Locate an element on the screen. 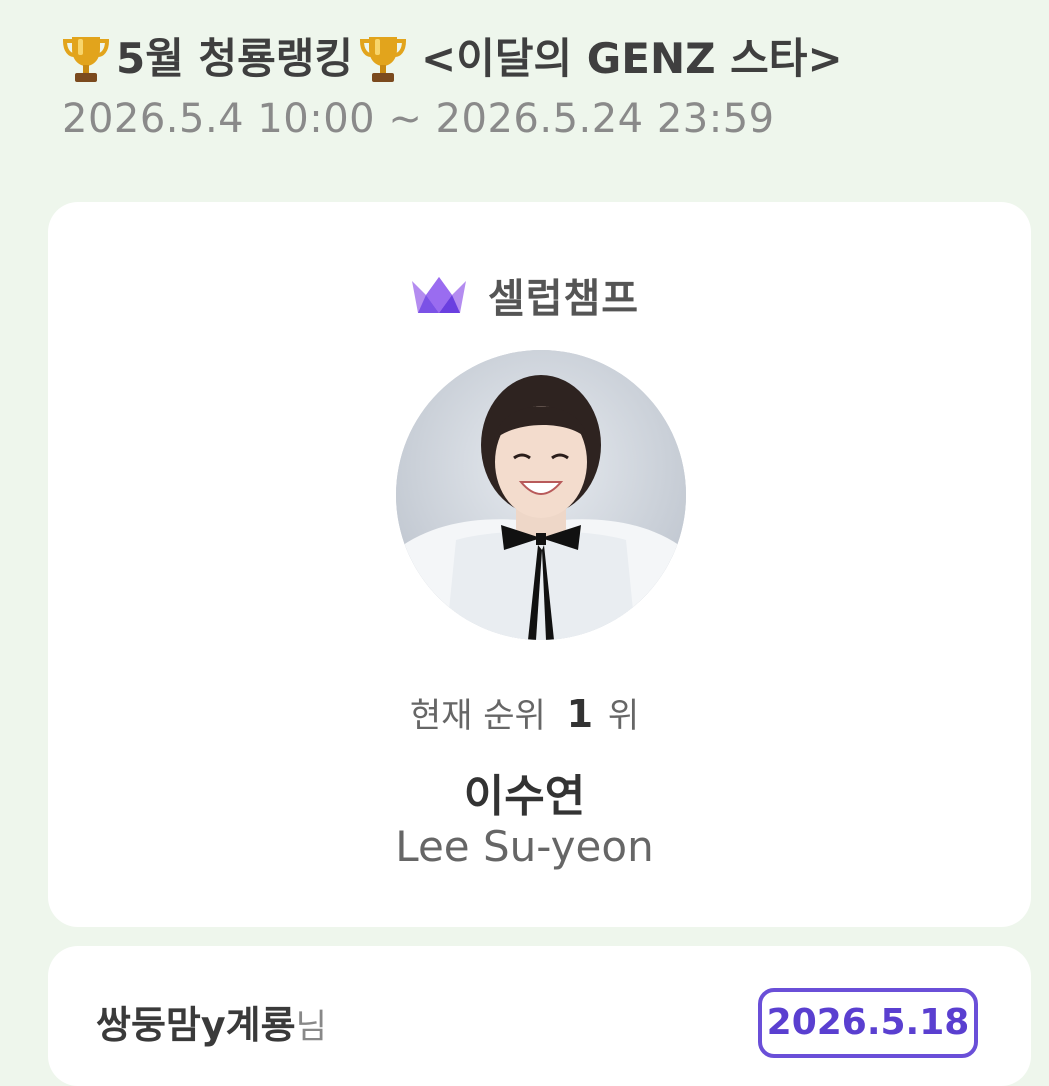 The width and height of the screenshot is (1049, 1086). username: 쌍둥맘y계룡 is located at coordinates (196, 1025).